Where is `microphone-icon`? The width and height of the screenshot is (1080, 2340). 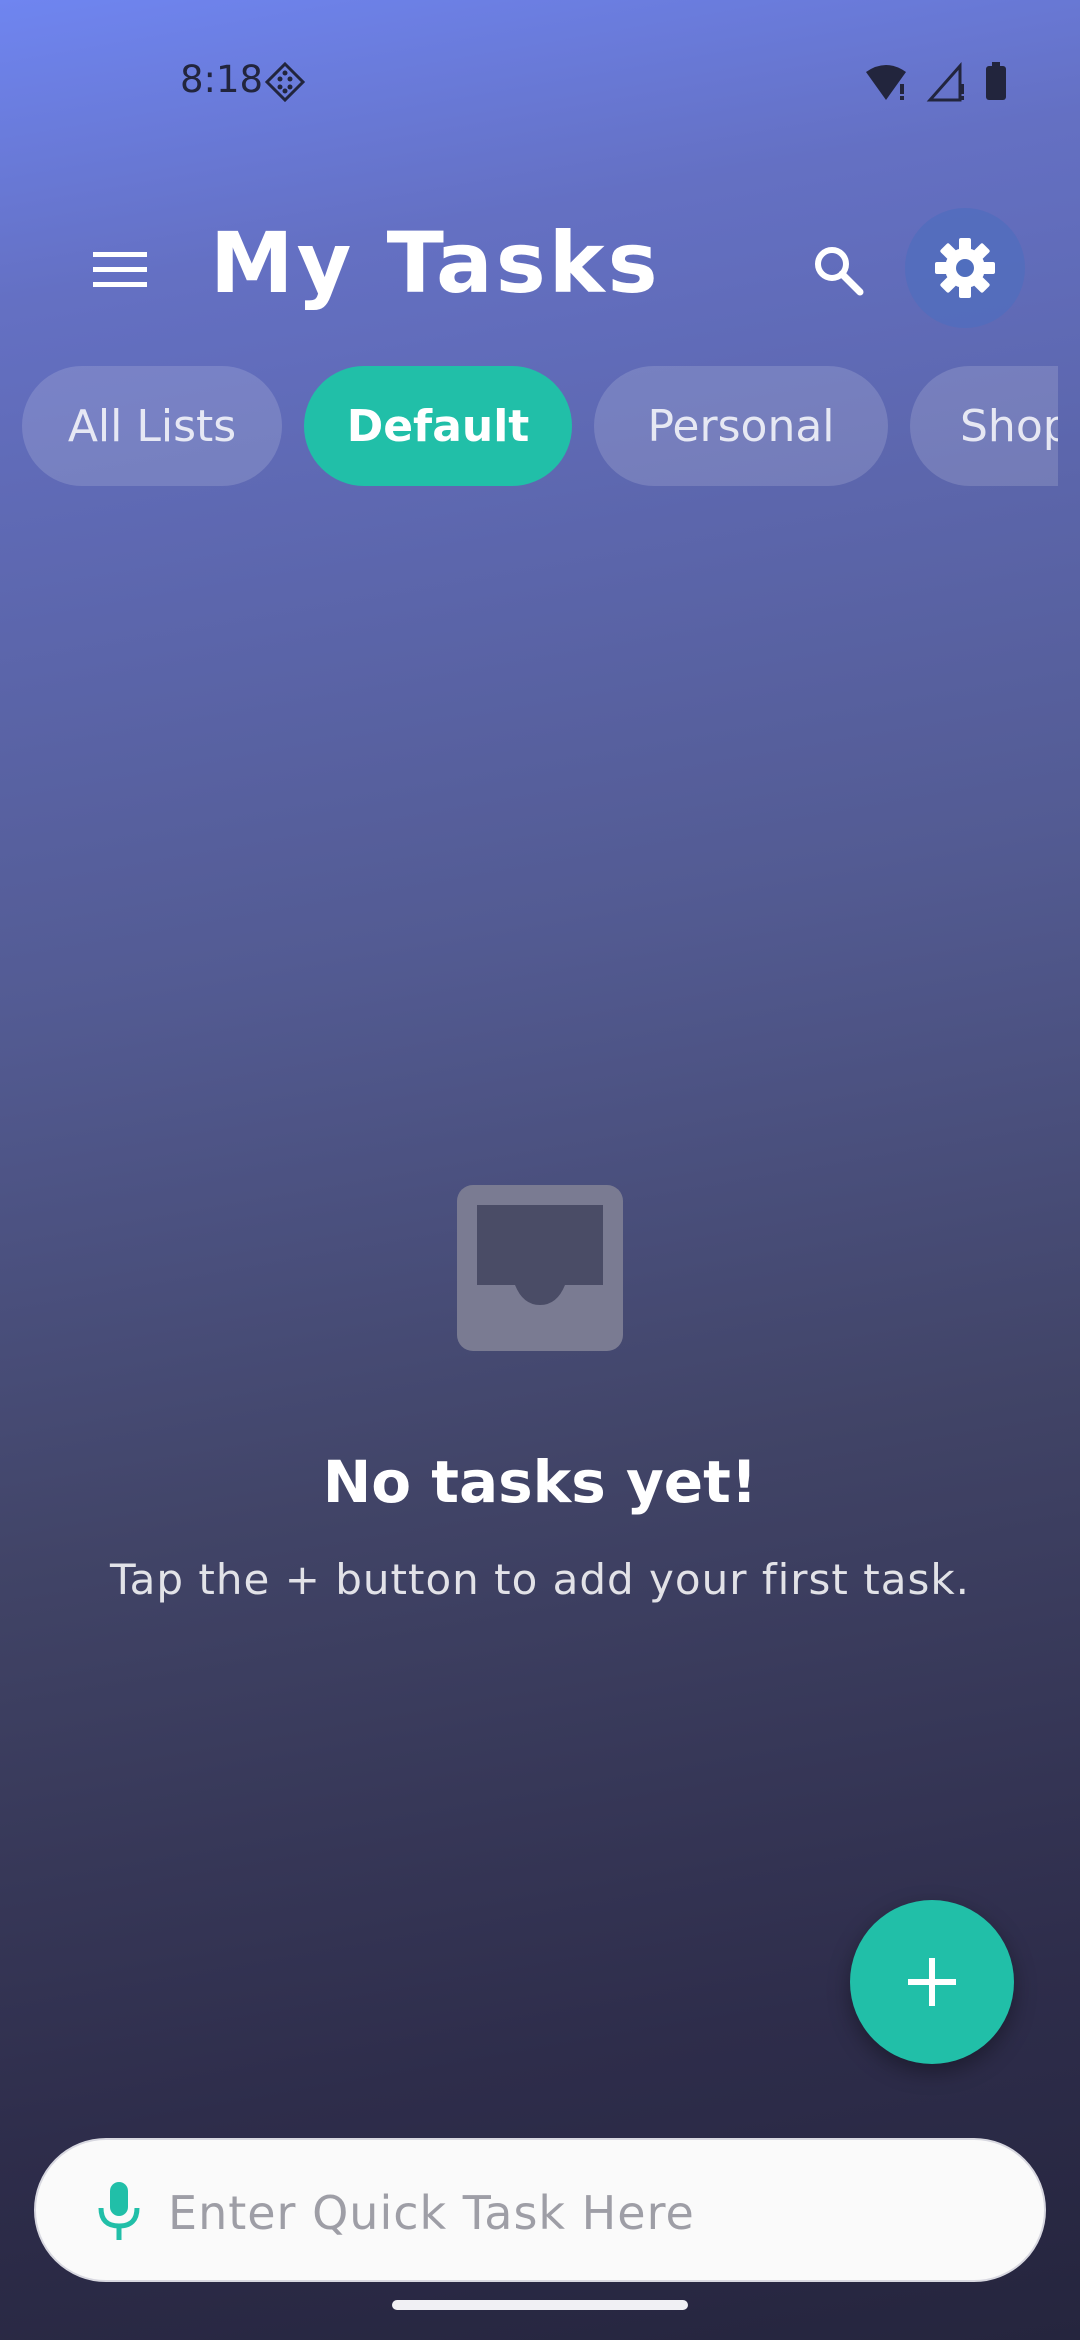
microphone-icon is located at coordinates (119, 2211).